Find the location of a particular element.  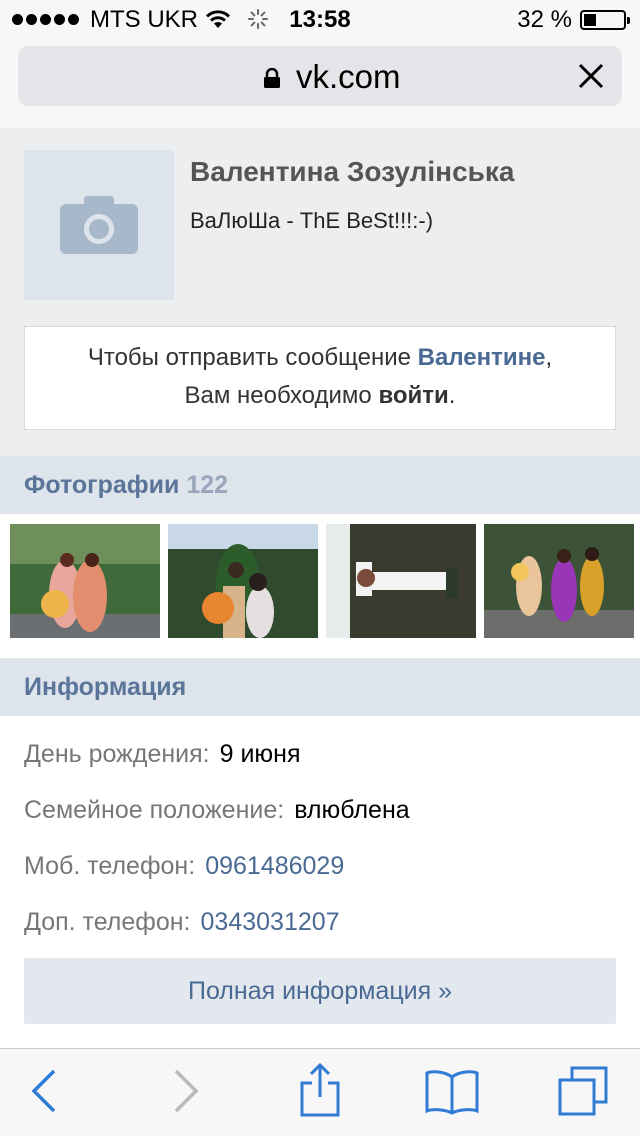

recipient-link: Валентине is located at coordinates (482, 357).